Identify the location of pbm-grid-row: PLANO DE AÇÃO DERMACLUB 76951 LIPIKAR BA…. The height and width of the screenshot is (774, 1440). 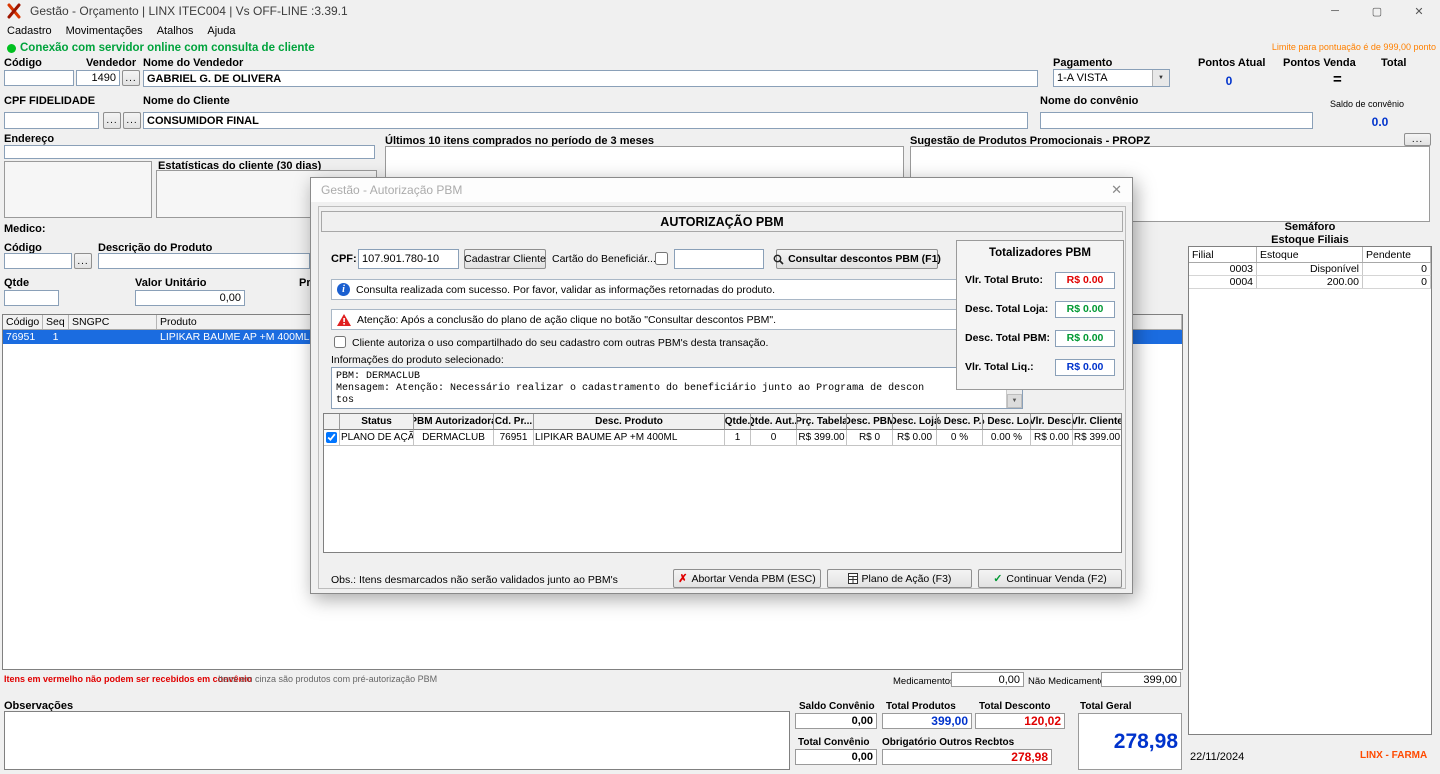
(722, 438).